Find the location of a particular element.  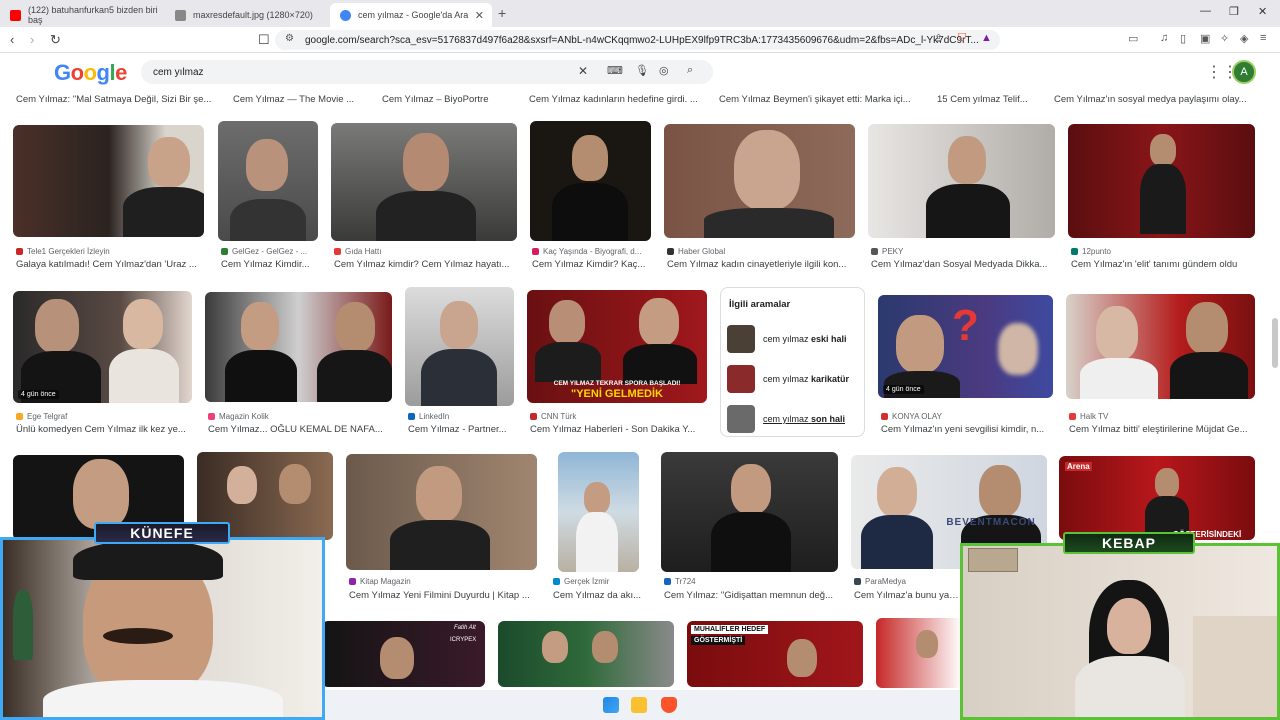

wallet-icon: ▣ is located at coordinates (1205, 38).